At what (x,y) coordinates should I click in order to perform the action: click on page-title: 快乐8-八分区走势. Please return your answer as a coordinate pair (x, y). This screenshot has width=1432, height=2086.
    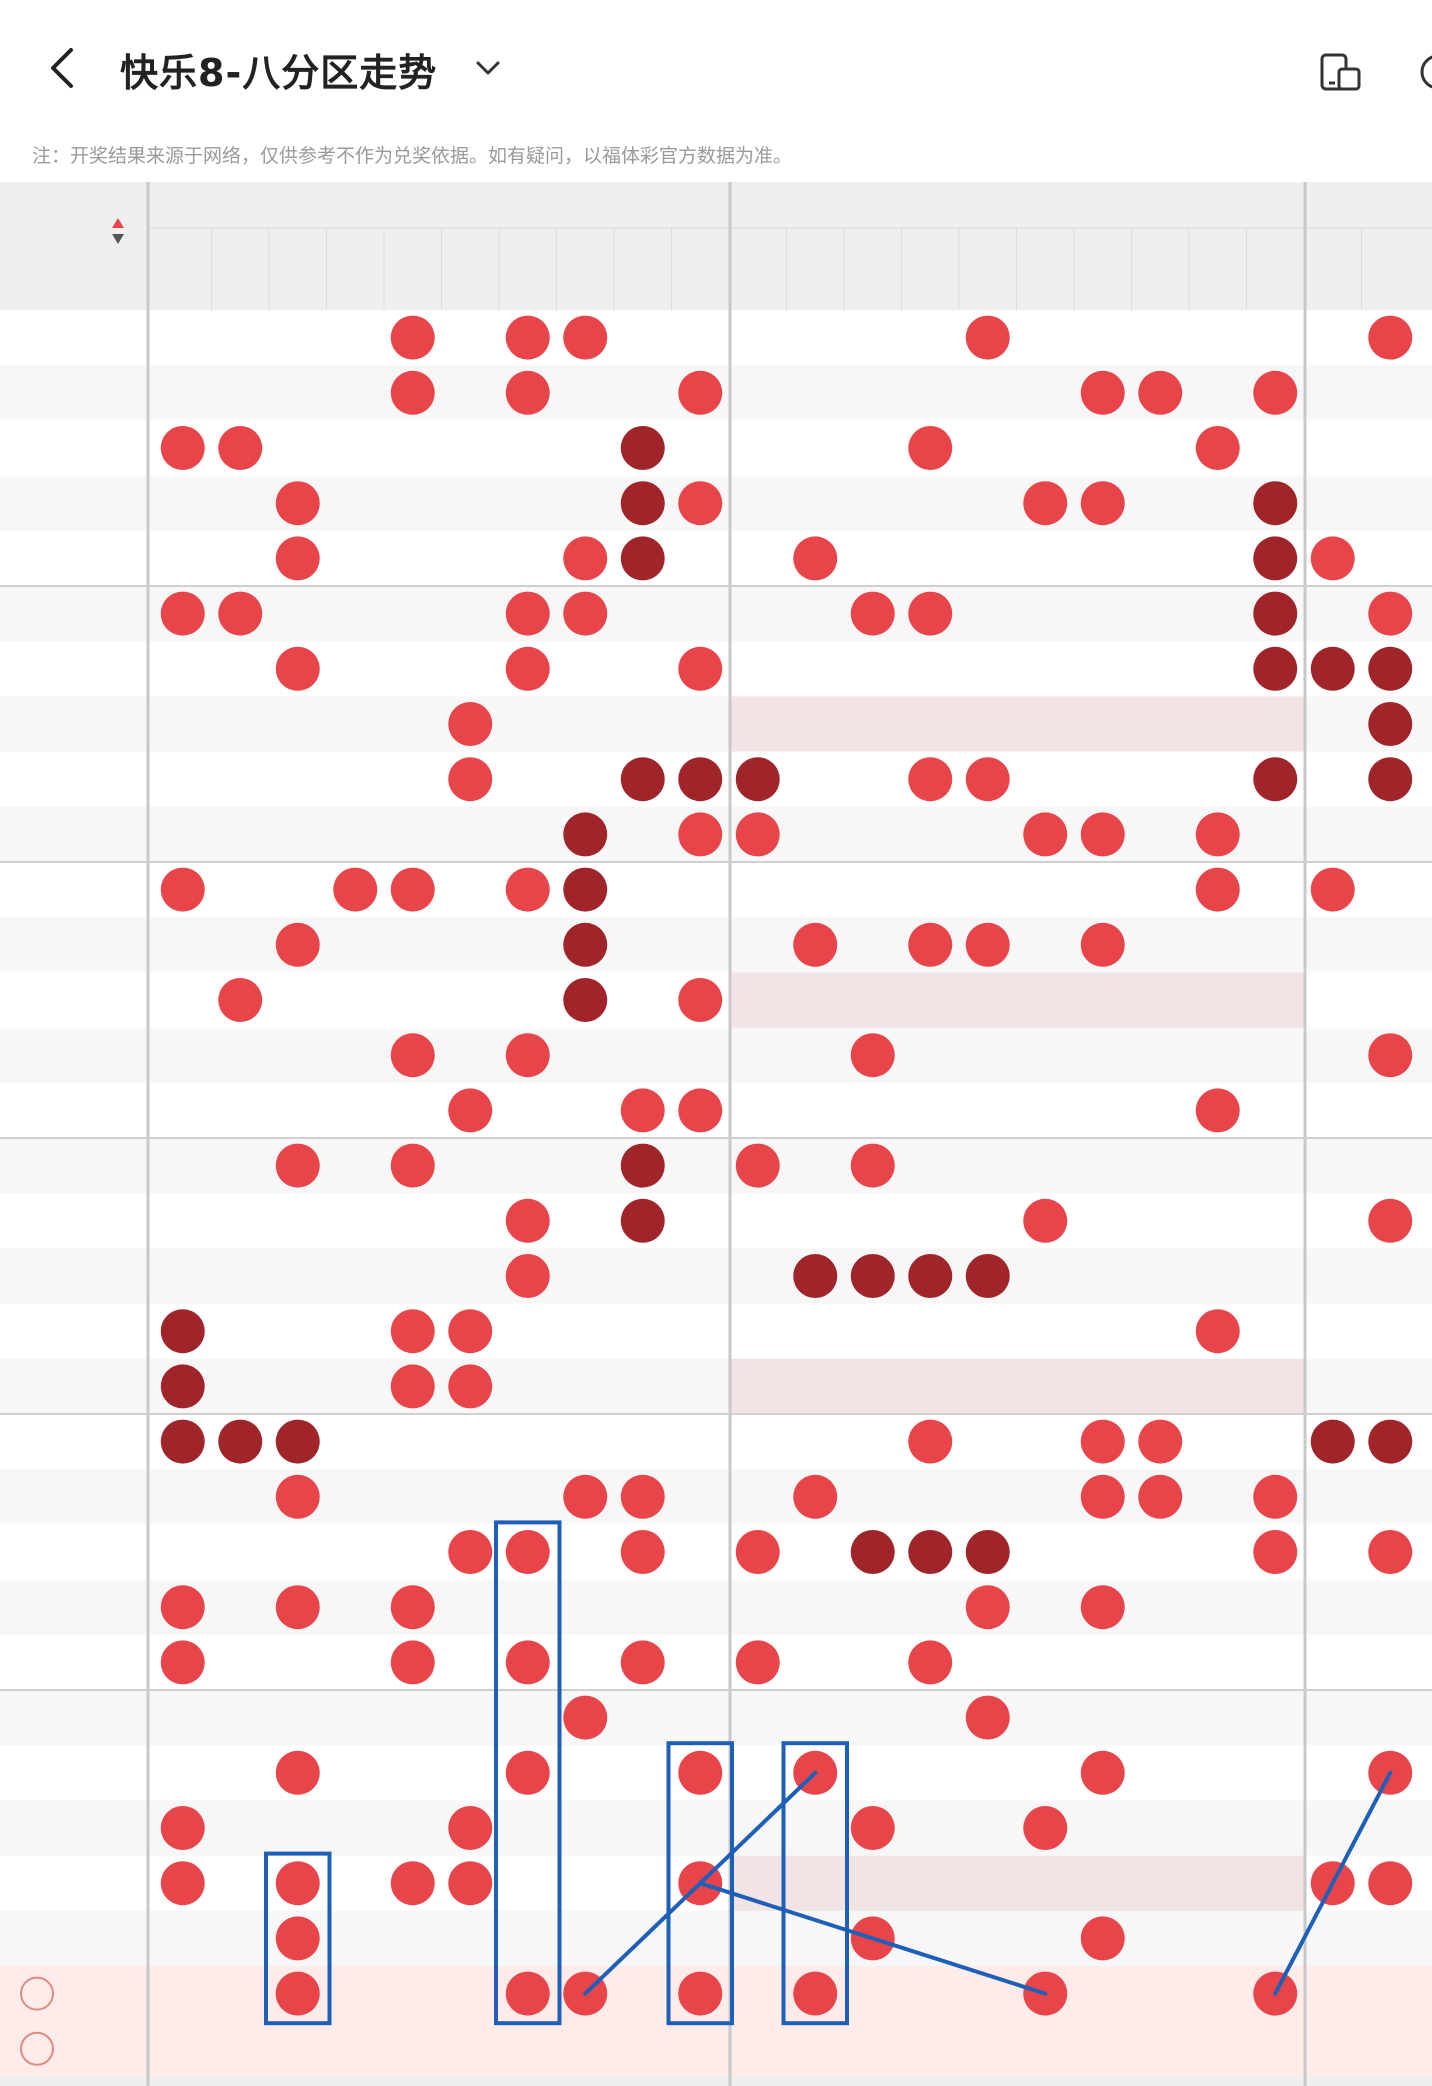
    Looking at the image, I should click on (278, 69).